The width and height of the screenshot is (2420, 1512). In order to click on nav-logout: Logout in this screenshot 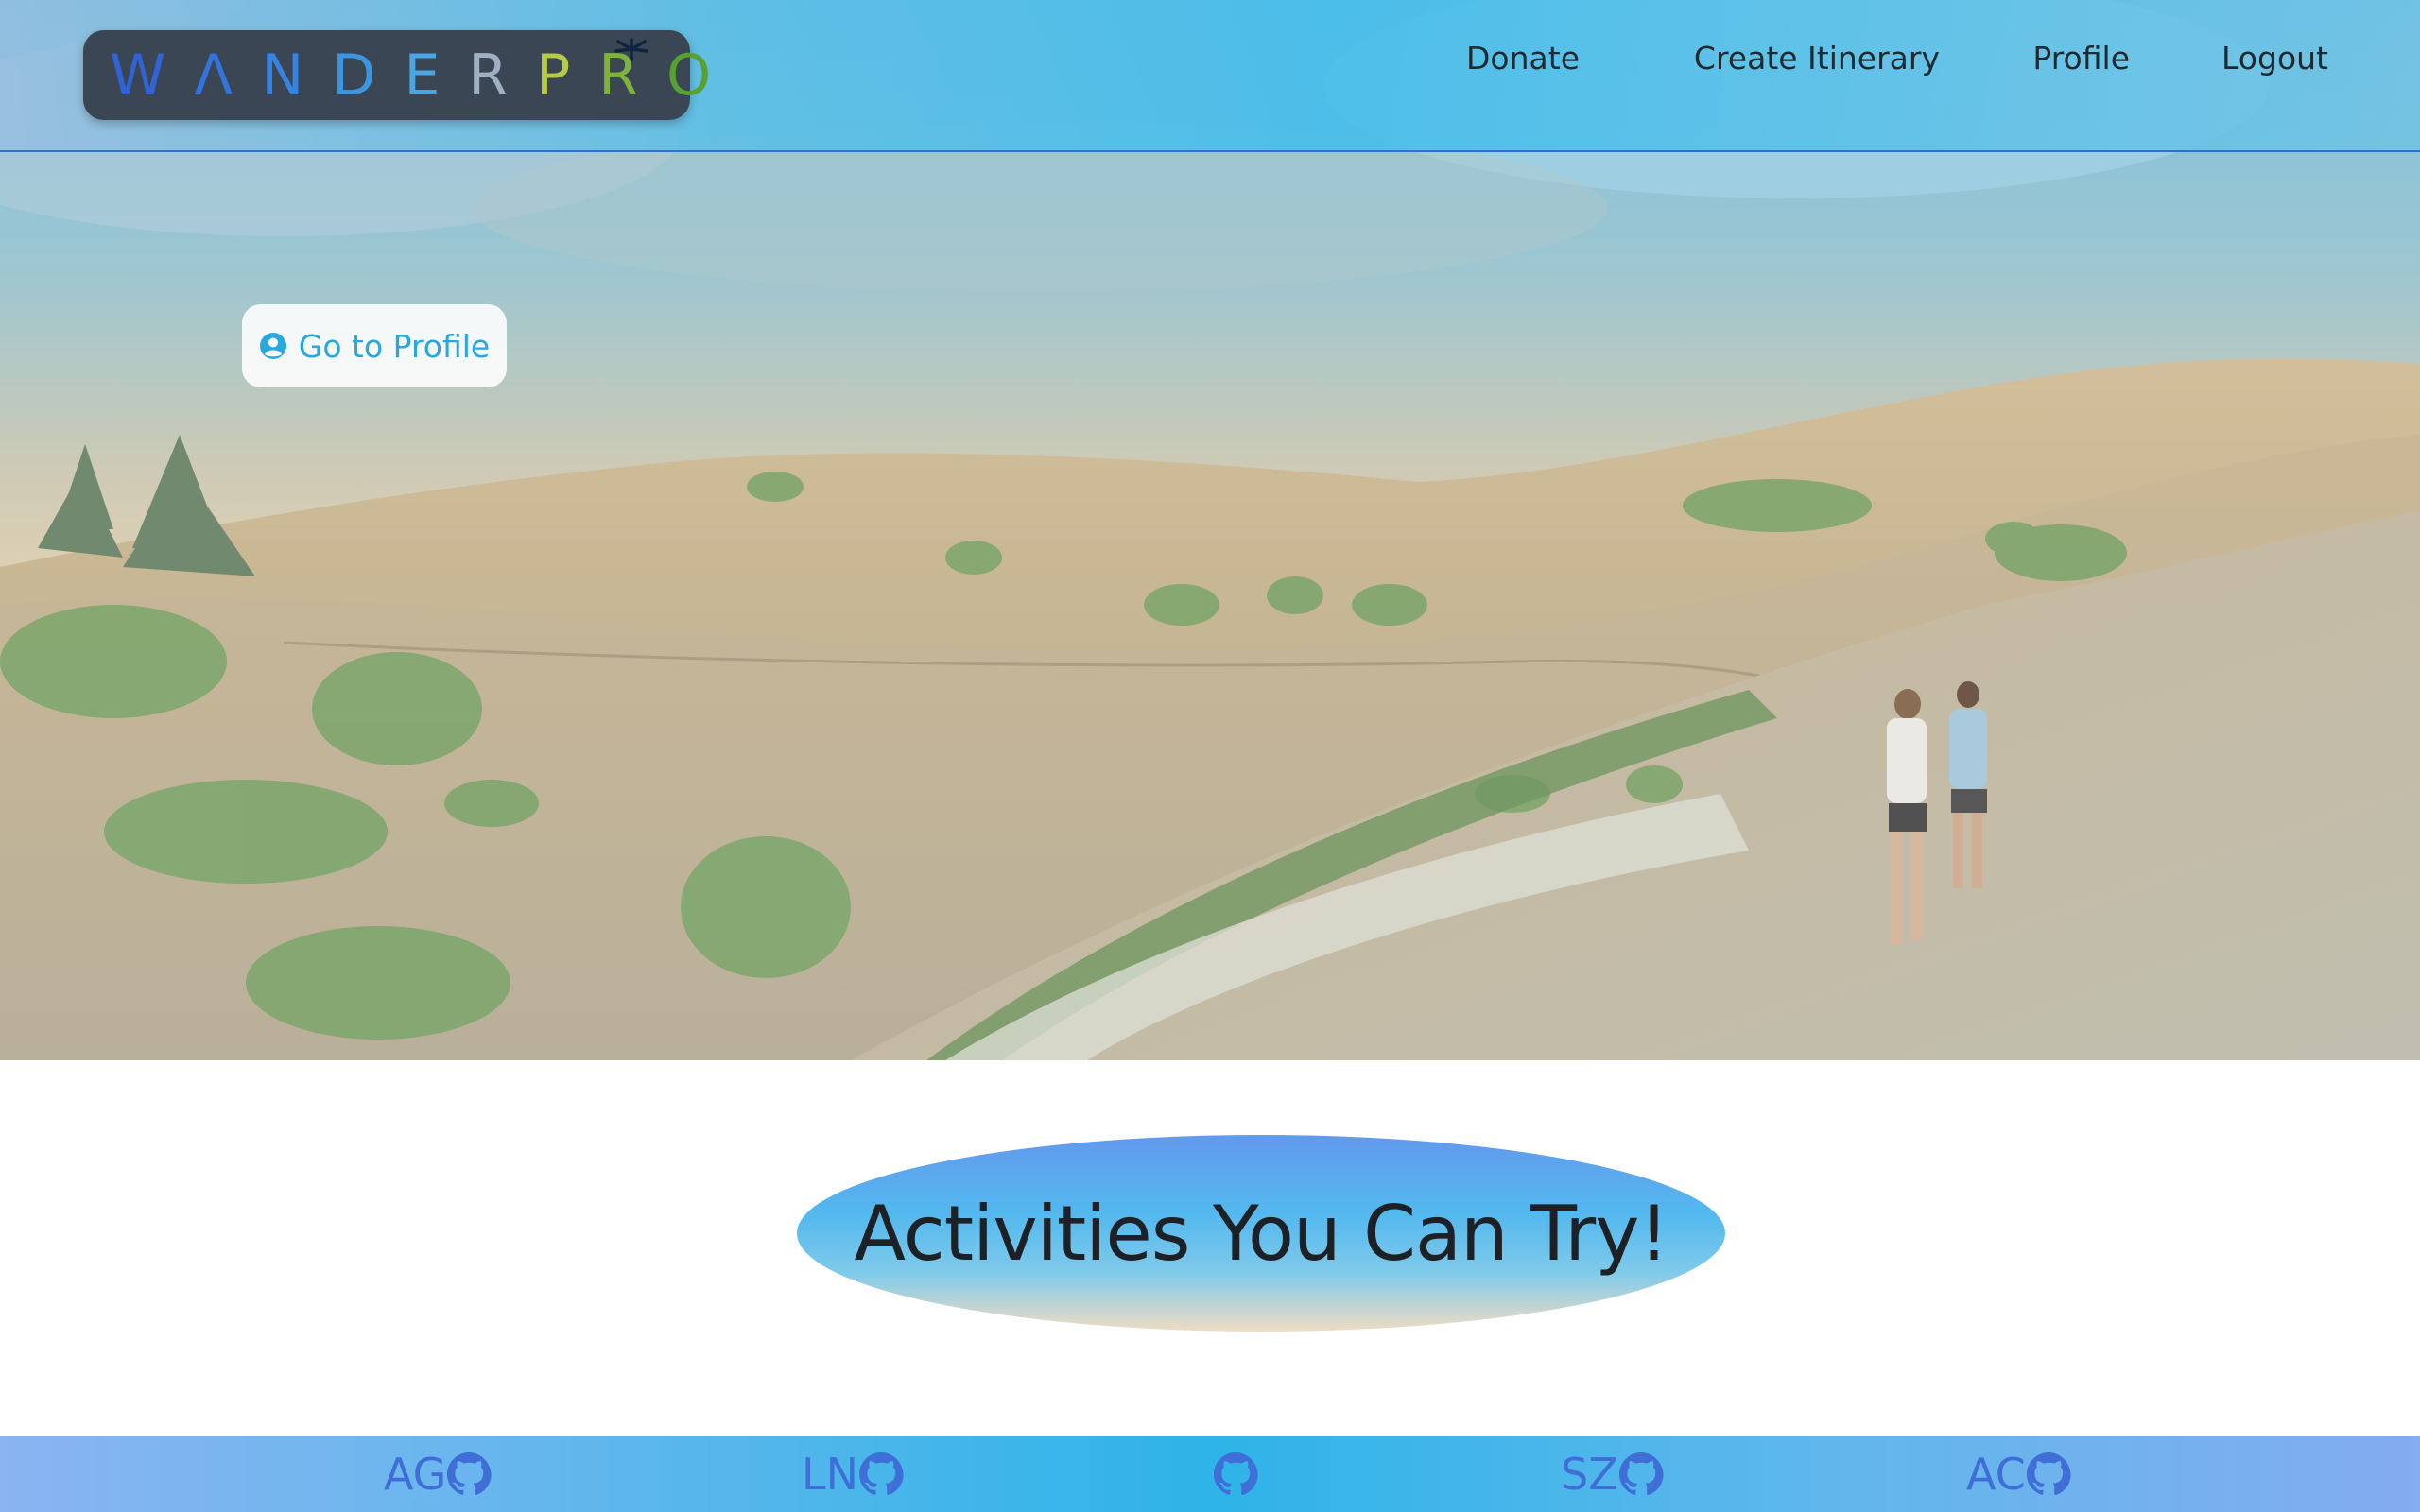, I will do `click(2274, 58)`.